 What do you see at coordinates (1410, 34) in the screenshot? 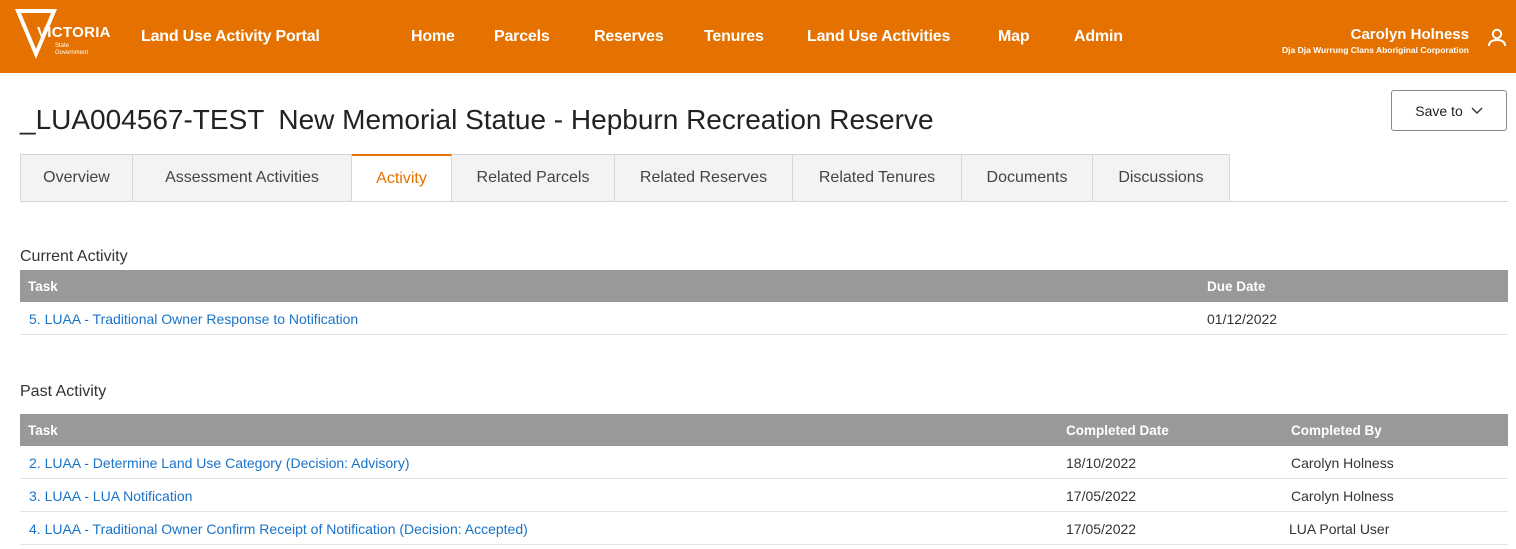
I see `user-name: Carolyn Holness` at bounding box center [1410, 34].